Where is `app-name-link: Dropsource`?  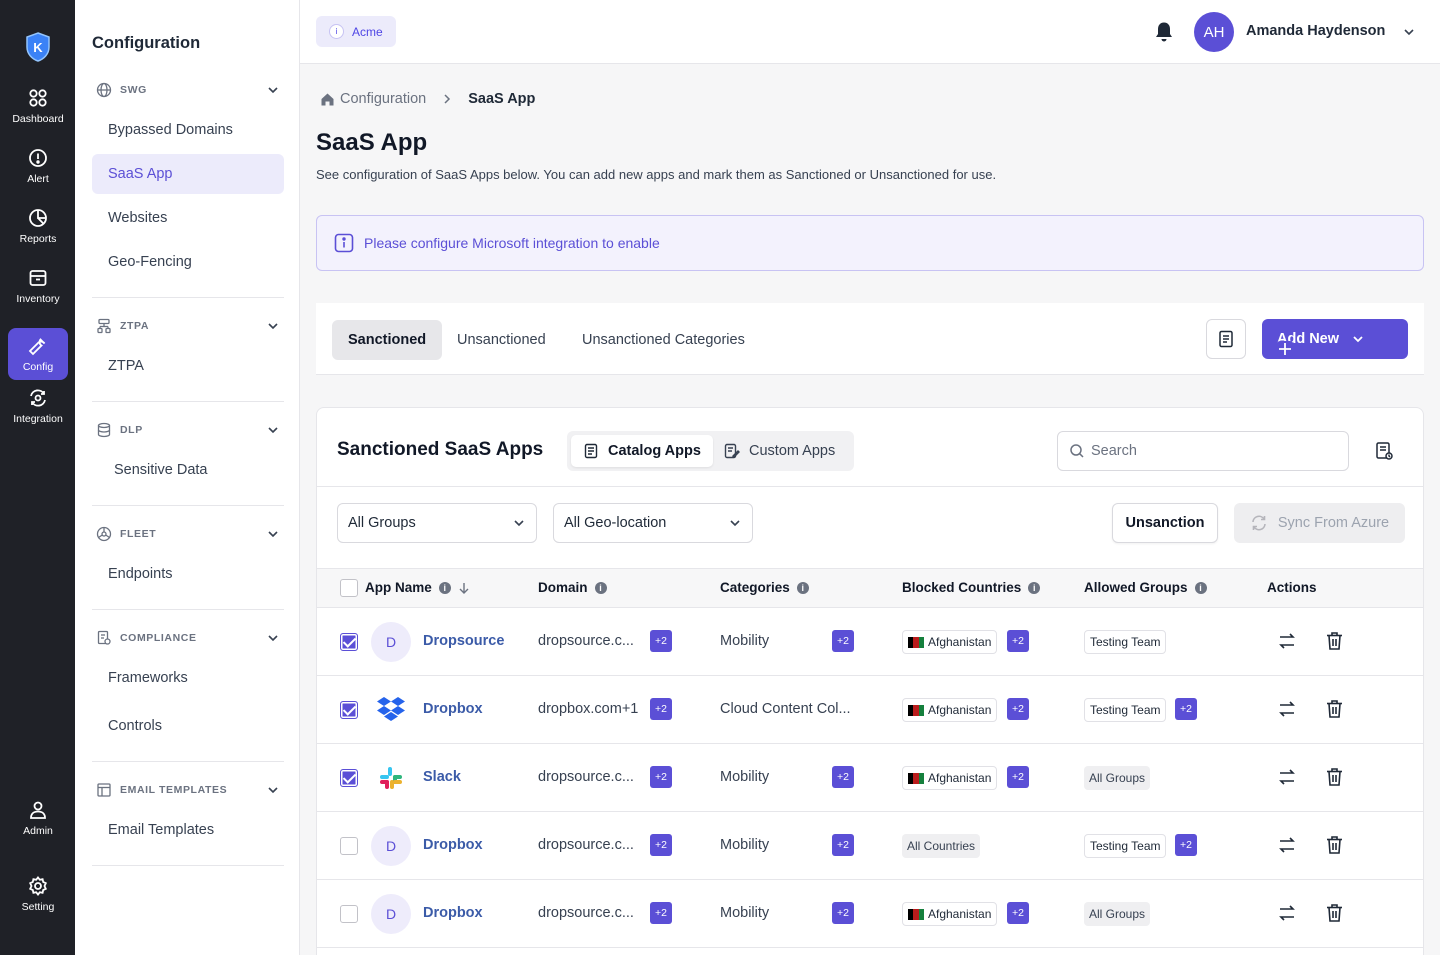
app-name-link: Dropsource is located at coordinates (463, 641).